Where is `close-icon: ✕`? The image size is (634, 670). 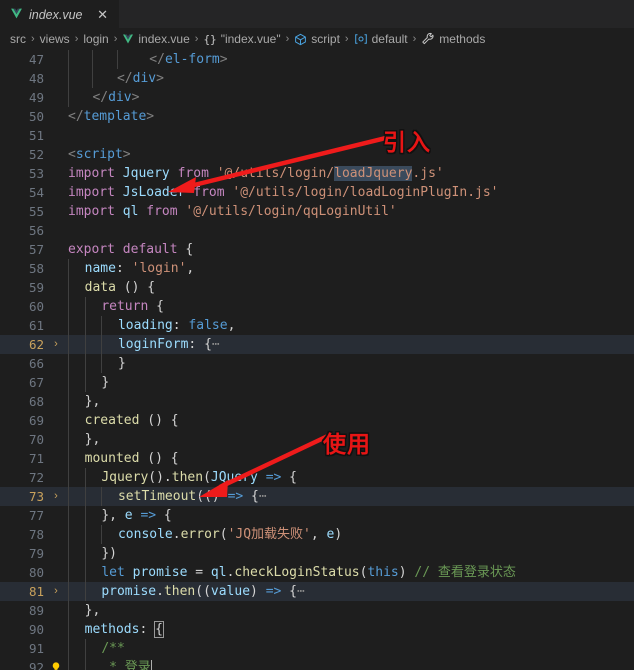
close-icon: ✕ is located at coordinates (103, 15).